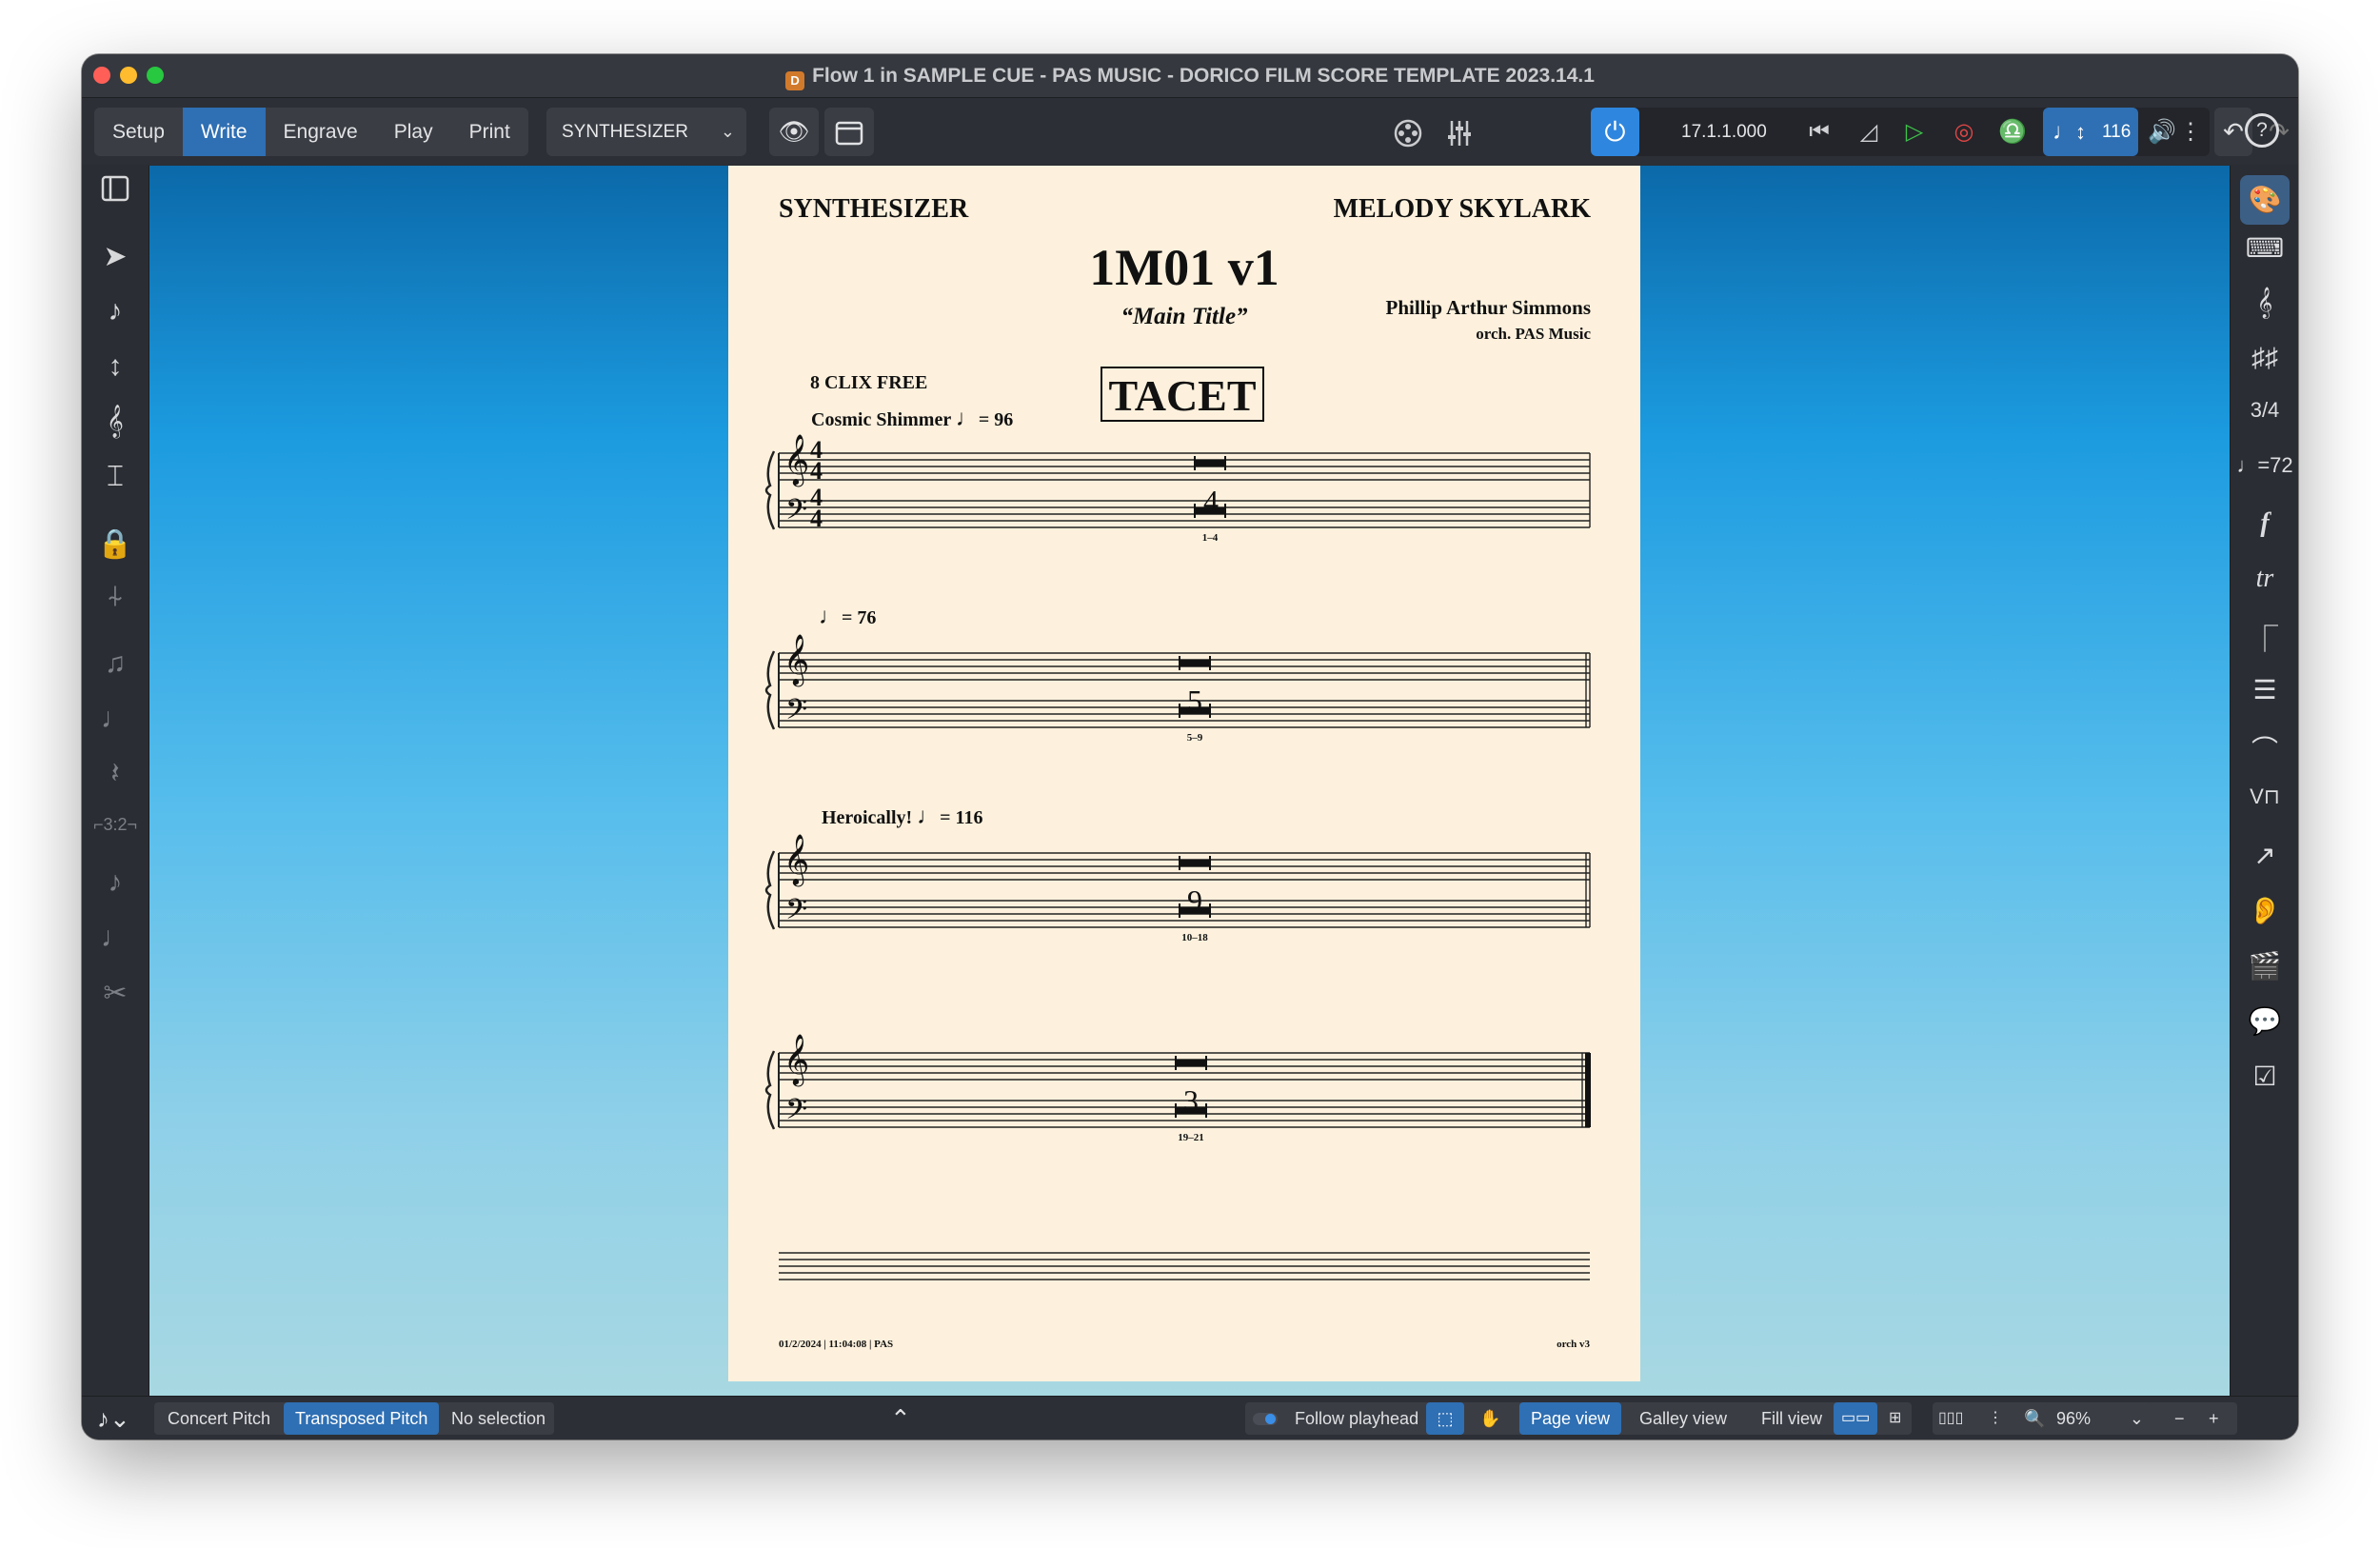 The image size is (2380, 1548). I want to click on horizontal-pages-icon: ▯▯▯, so click(1951, 1419).